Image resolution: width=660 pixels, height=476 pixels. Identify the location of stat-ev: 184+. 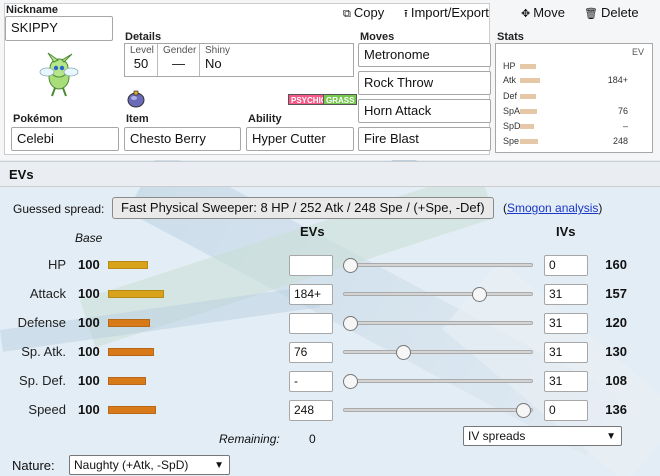
(617, 80).